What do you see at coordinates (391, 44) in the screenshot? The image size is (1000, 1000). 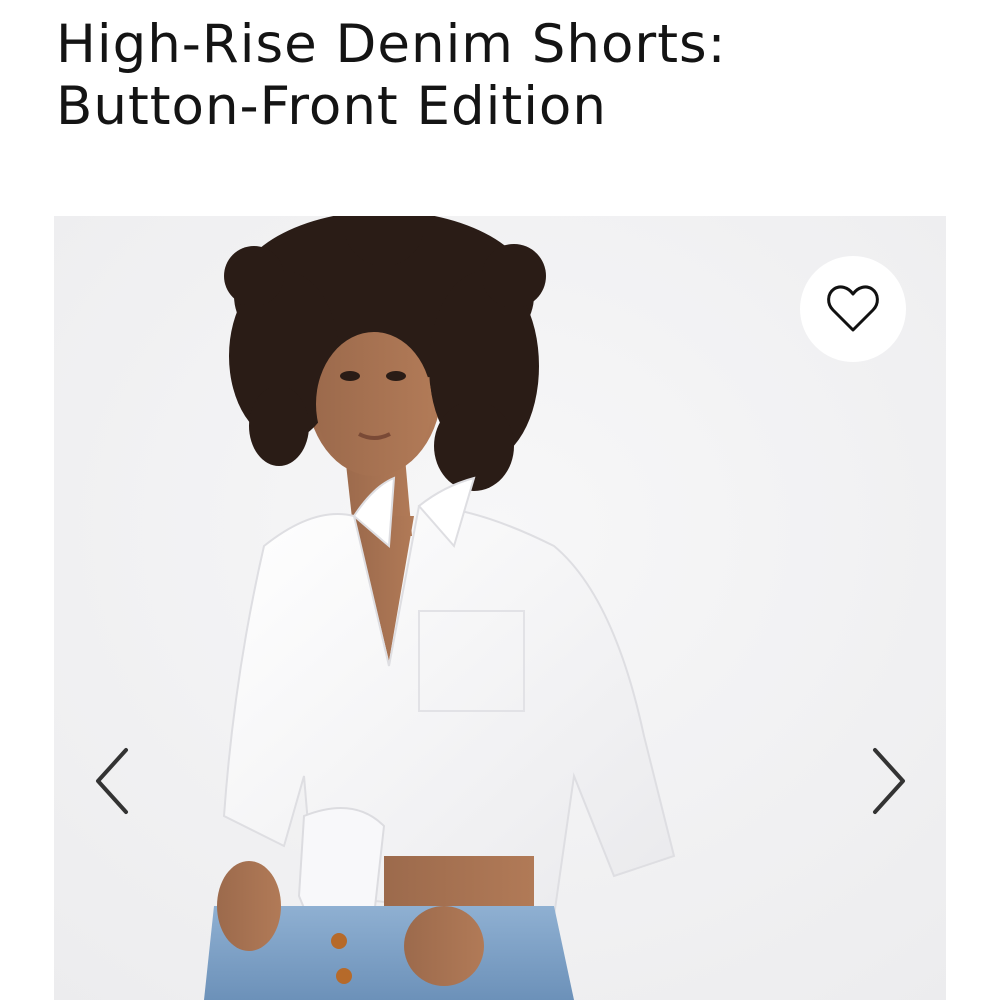 I see `product-title-line-1: High-Rise Denim Shorts:` at bounding box center [391, 44].